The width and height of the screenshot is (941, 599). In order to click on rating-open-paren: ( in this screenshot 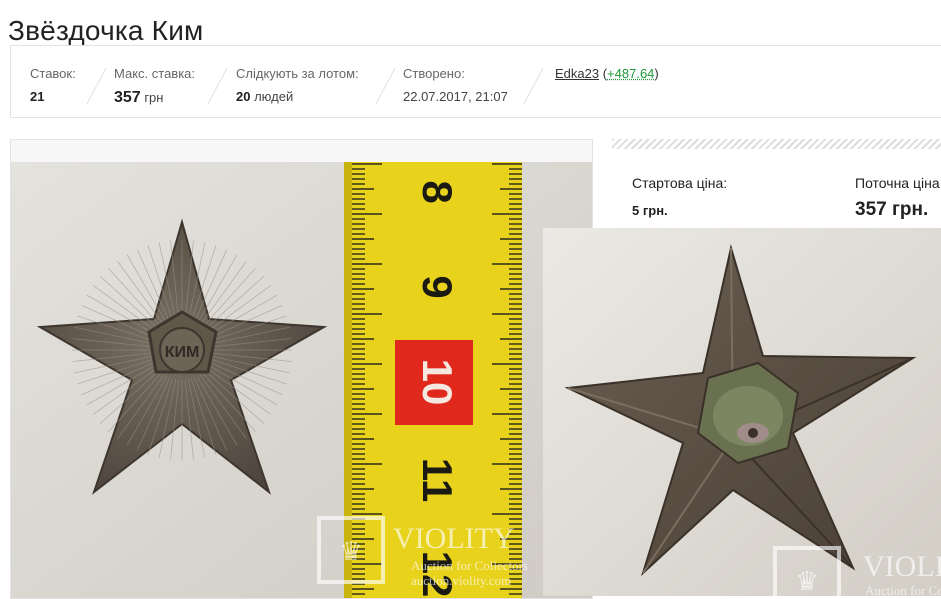, I will do `click(603, 73)`.